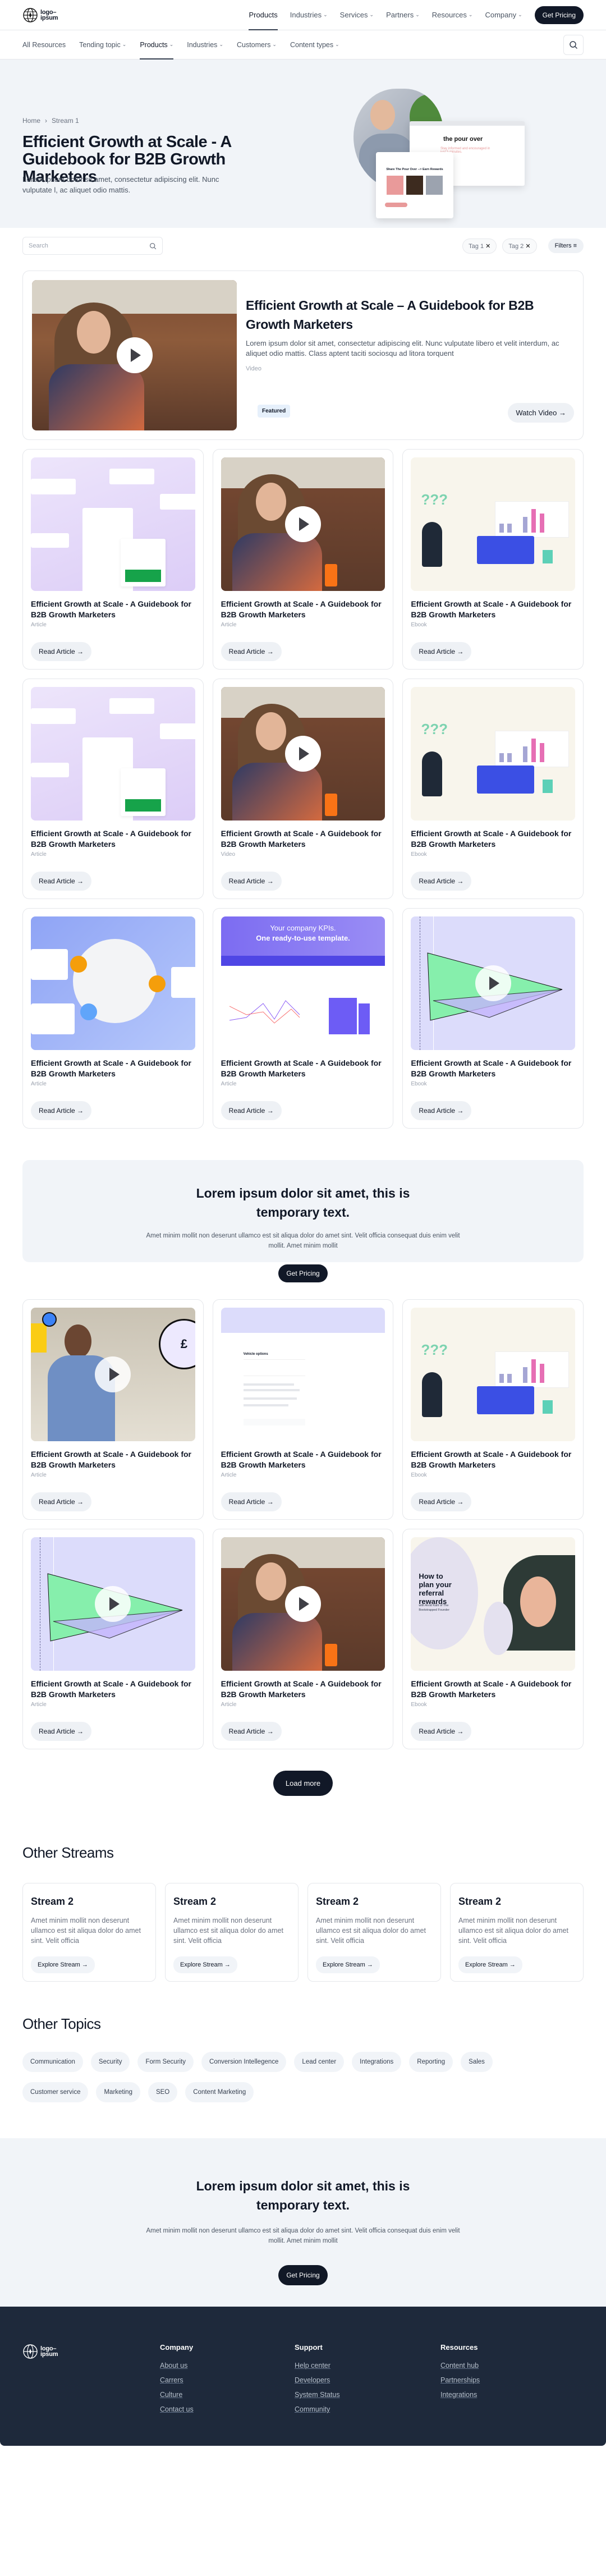 This screenshot has height=2576, width=606. Describe the element at coordinates (166, 2062) in the screenshot. I see `topic-chip: Form Security` at that location.